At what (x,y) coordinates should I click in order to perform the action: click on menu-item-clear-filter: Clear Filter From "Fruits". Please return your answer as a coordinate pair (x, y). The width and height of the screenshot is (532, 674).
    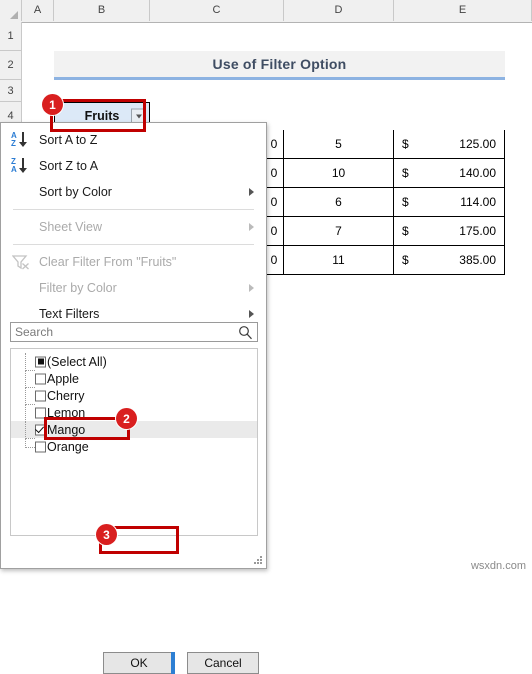
    Looking at the image, I should click on (133, 262).